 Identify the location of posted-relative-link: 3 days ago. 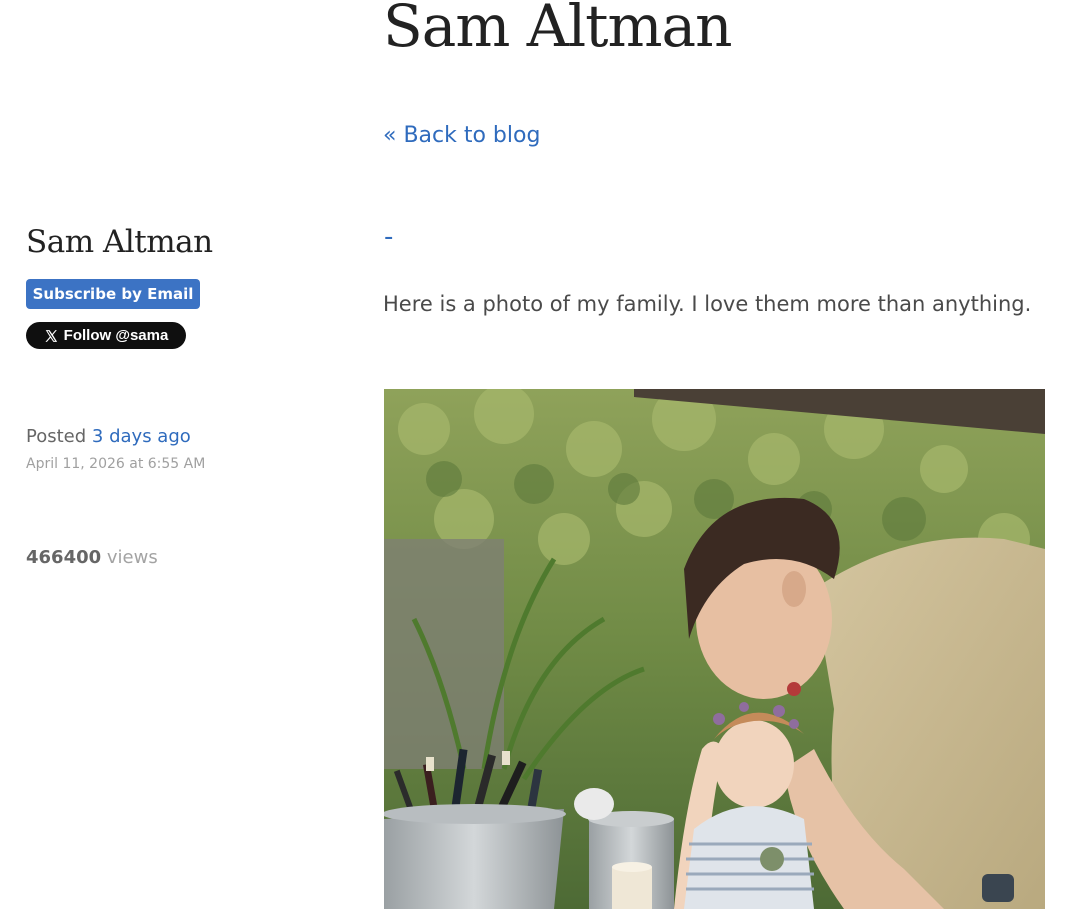
(141, 436).